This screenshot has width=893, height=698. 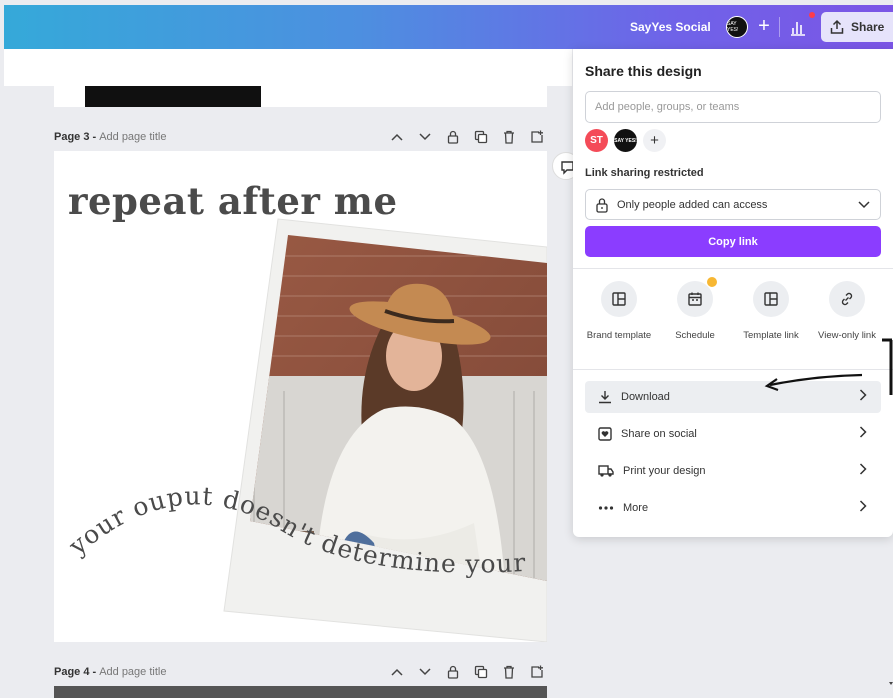 I want to click on page-3-header: Page 3 - Add page title, so click(x=300, y=137).